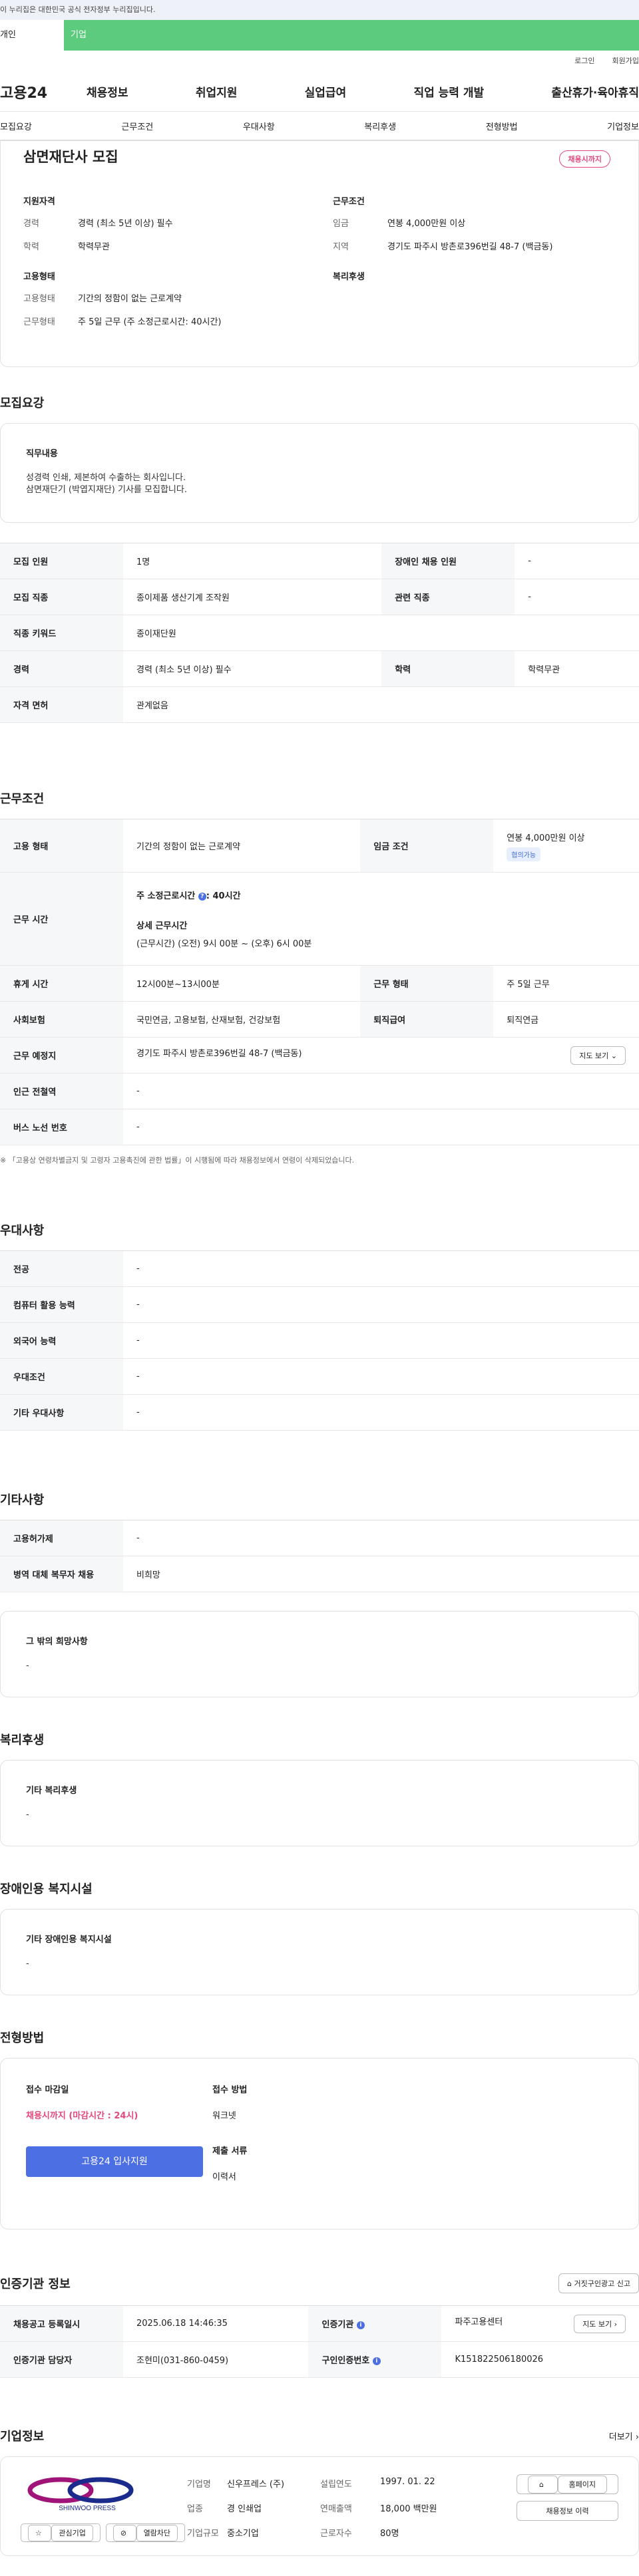 This screenshot has width=639, height=2576. What do you see at coordinates (230, 2151) in the screenshot?
I see `docs-label: 제출 서류` at bounding box center [230, 2151].